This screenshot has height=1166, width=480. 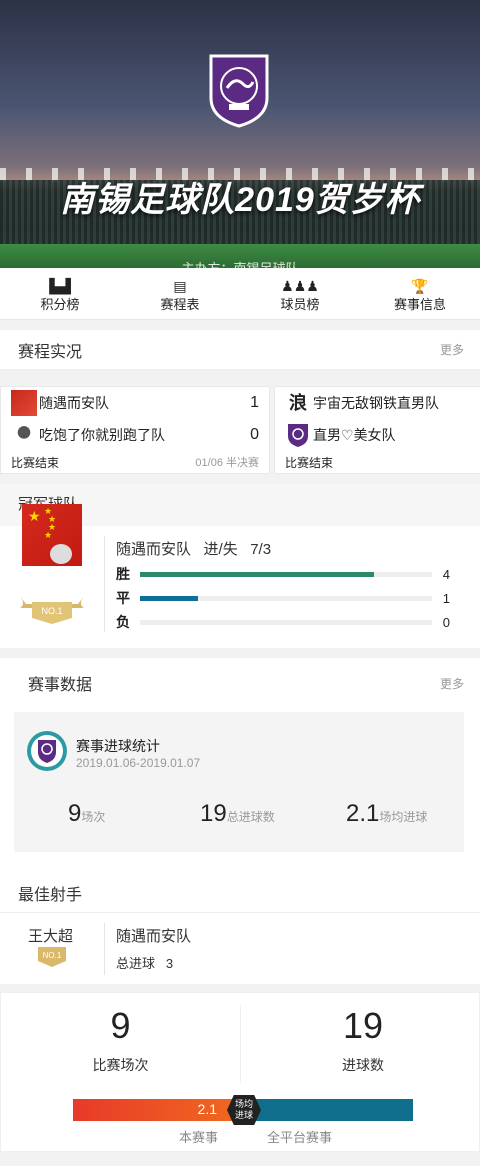 I want to click on stat-unit: 场均进球, so click(x=403, y=817).